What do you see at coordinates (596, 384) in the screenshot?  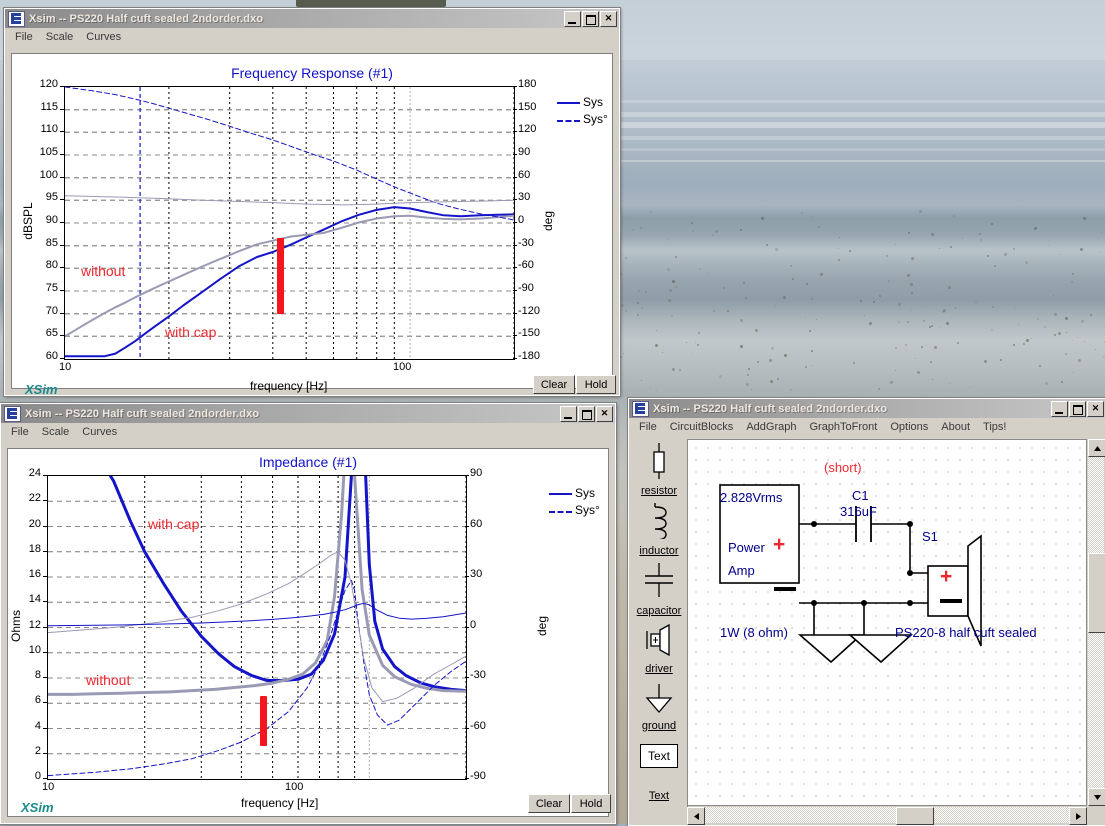 I see `hold-button-frequency-response: Hold` at bounding box center [596, 384].